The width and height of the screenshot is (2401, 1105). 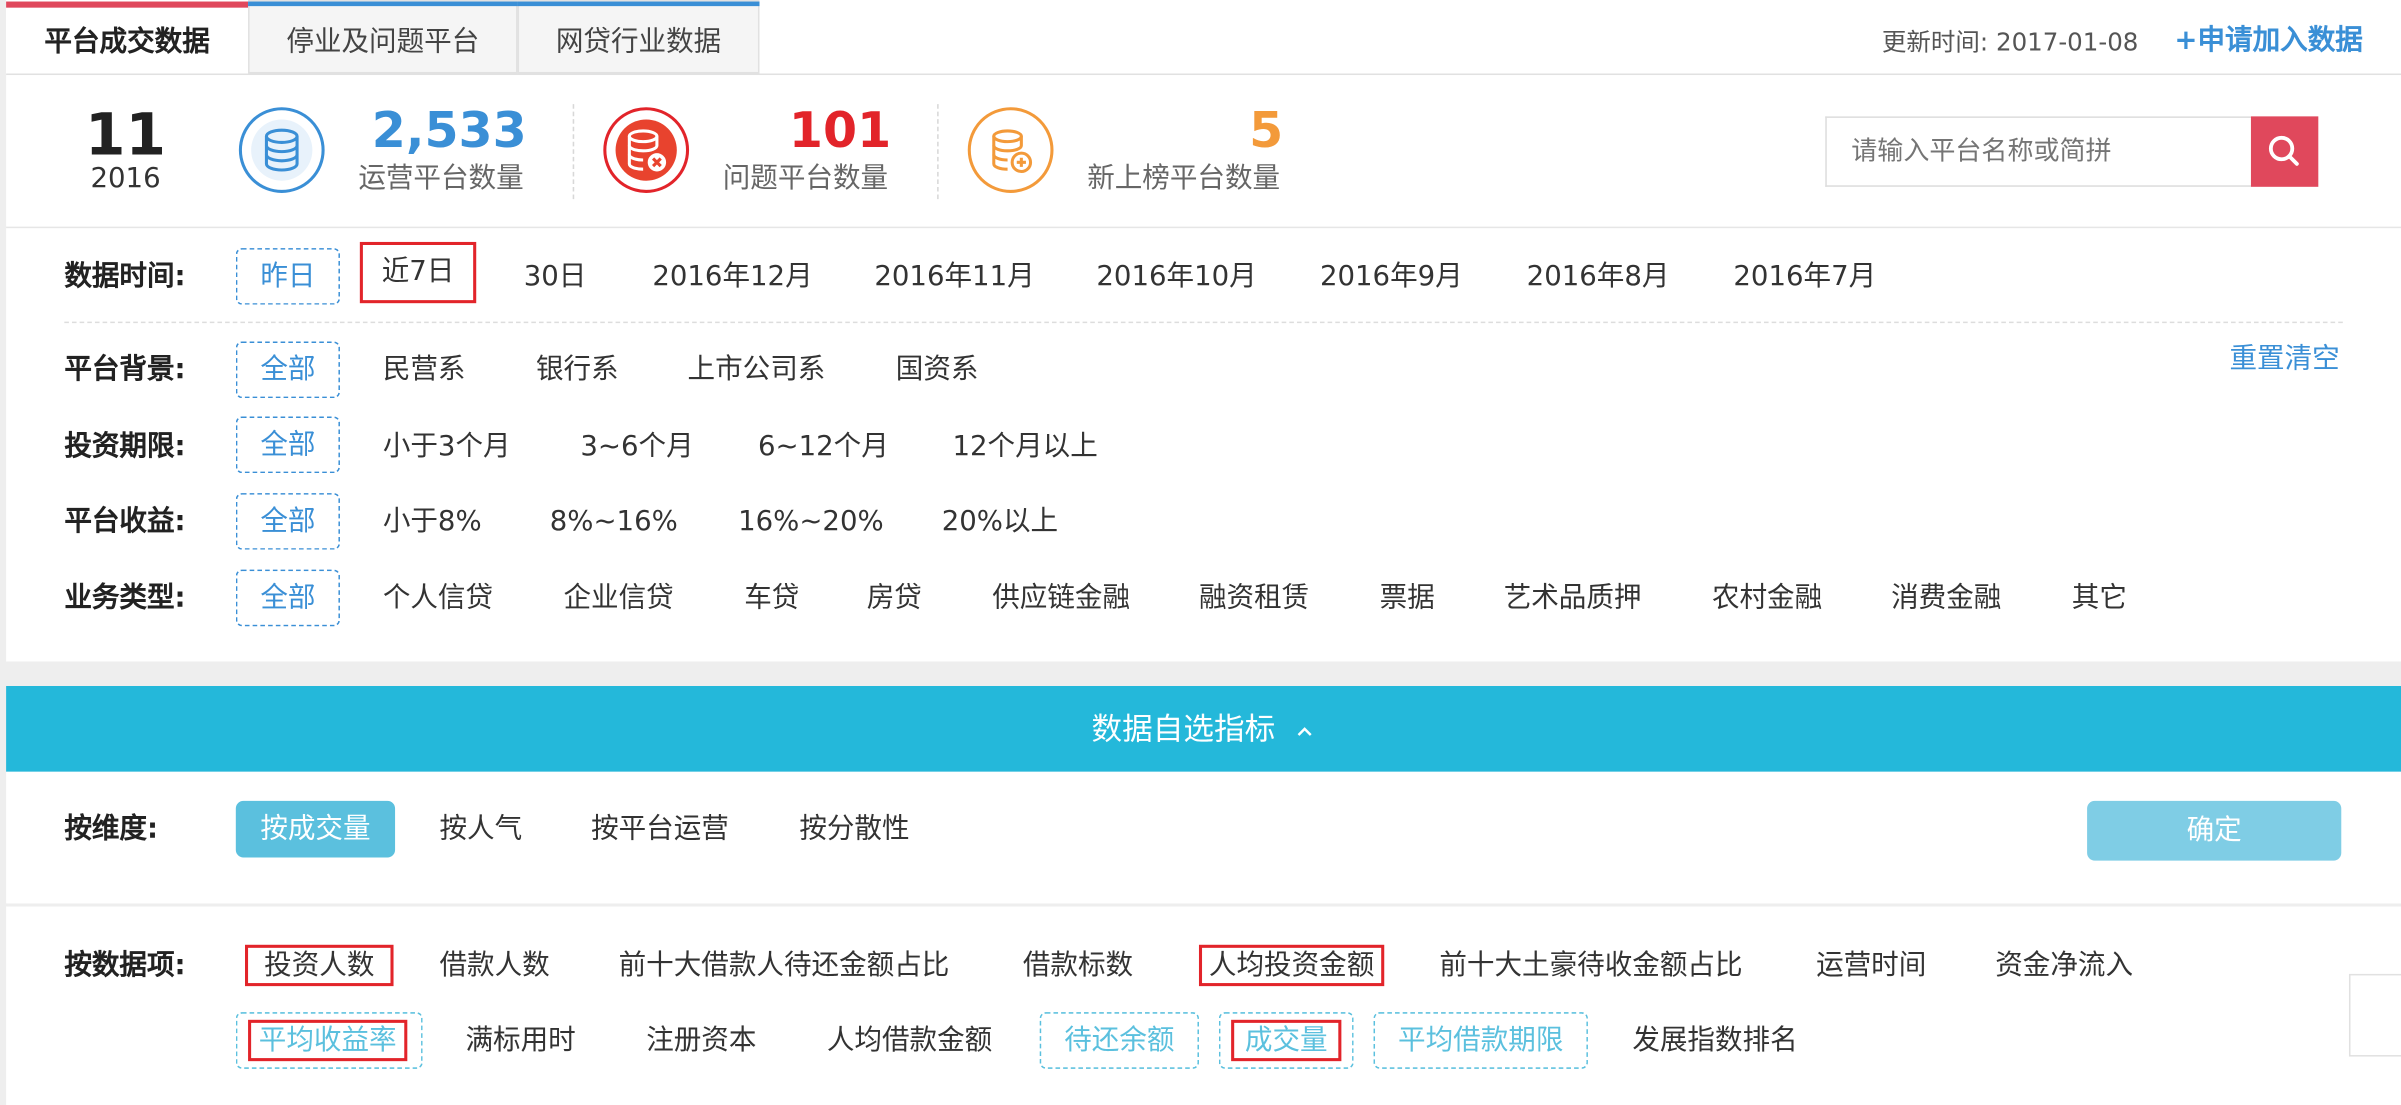 I want to click on database-icon, so click(x=281, y=150).